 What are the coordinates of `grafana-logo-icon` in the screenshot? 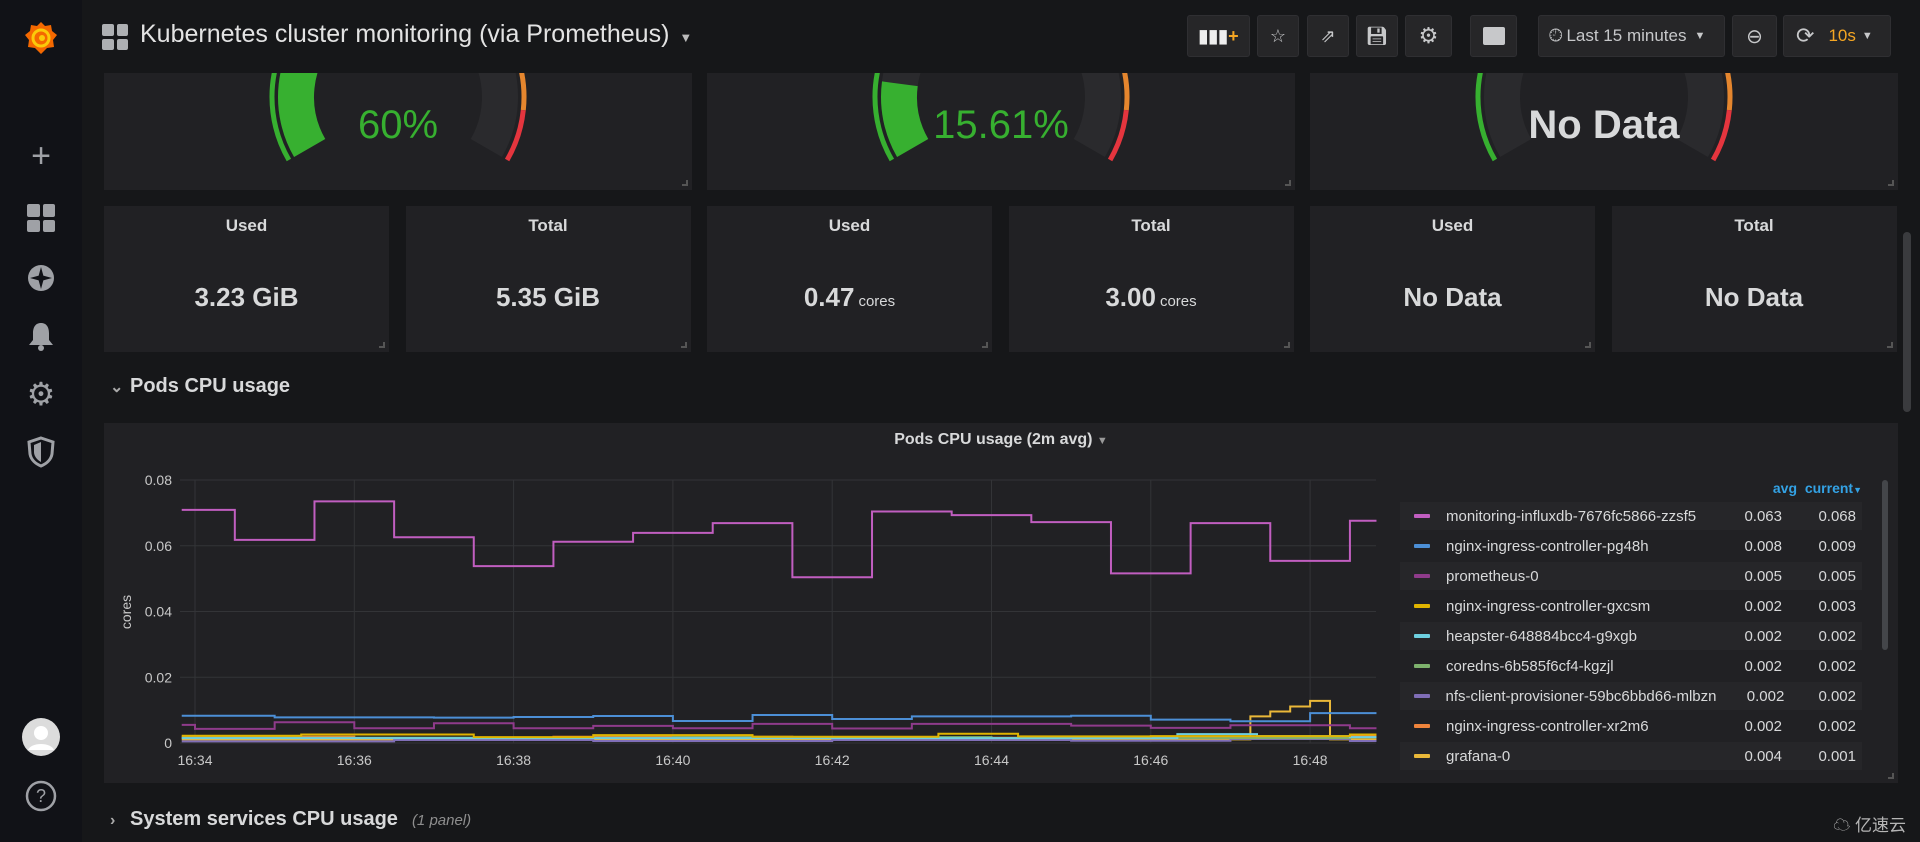 It's located at (41, 38).